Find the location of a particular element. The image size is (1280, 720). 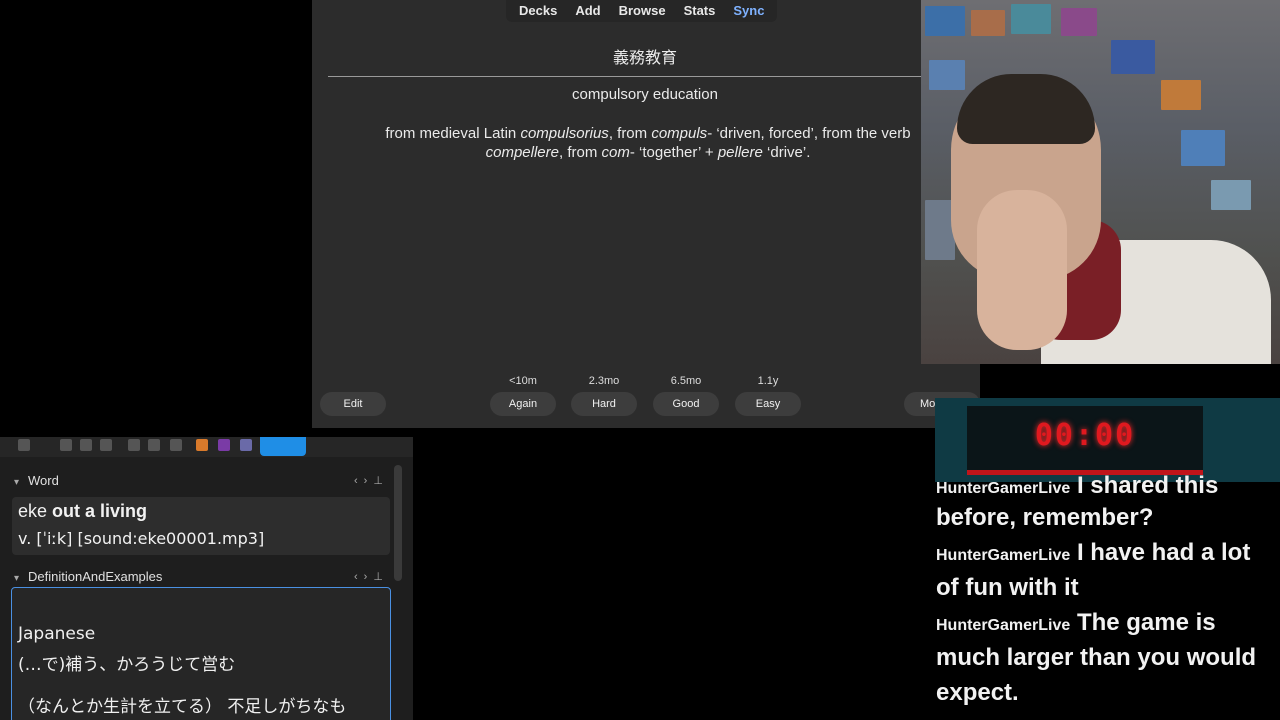

word-field-header: ▾ Word is located at coordinates (36, 480).